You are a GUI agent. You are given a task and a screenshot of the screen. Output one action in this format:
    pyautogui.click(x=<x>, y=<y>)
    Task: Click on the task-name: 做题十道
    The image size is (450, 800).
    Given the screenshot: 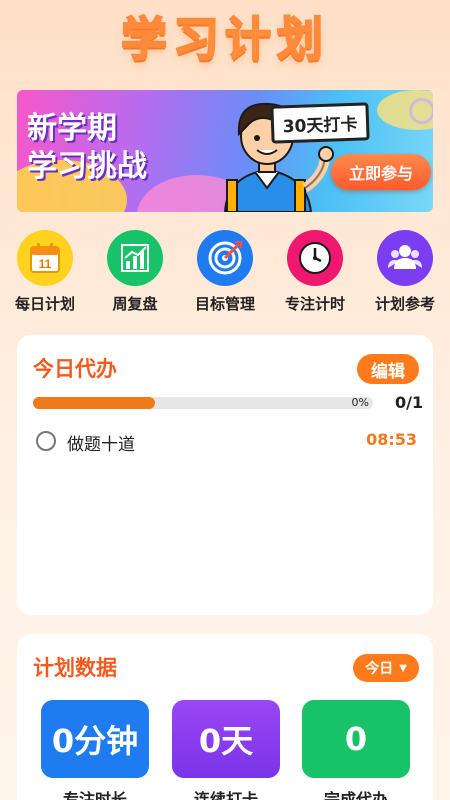 What is the action you would take?
    pyautogui.click(x=101, y=445)
    